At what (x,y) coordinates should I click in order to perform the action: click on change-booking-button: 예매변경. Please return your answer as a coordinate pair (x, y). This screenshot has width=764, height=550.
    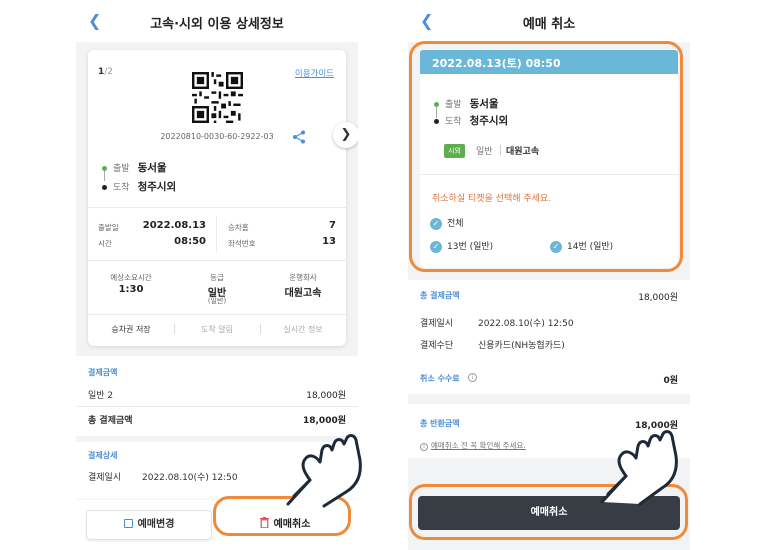
    Looking at the image, I should click on (149, 525).